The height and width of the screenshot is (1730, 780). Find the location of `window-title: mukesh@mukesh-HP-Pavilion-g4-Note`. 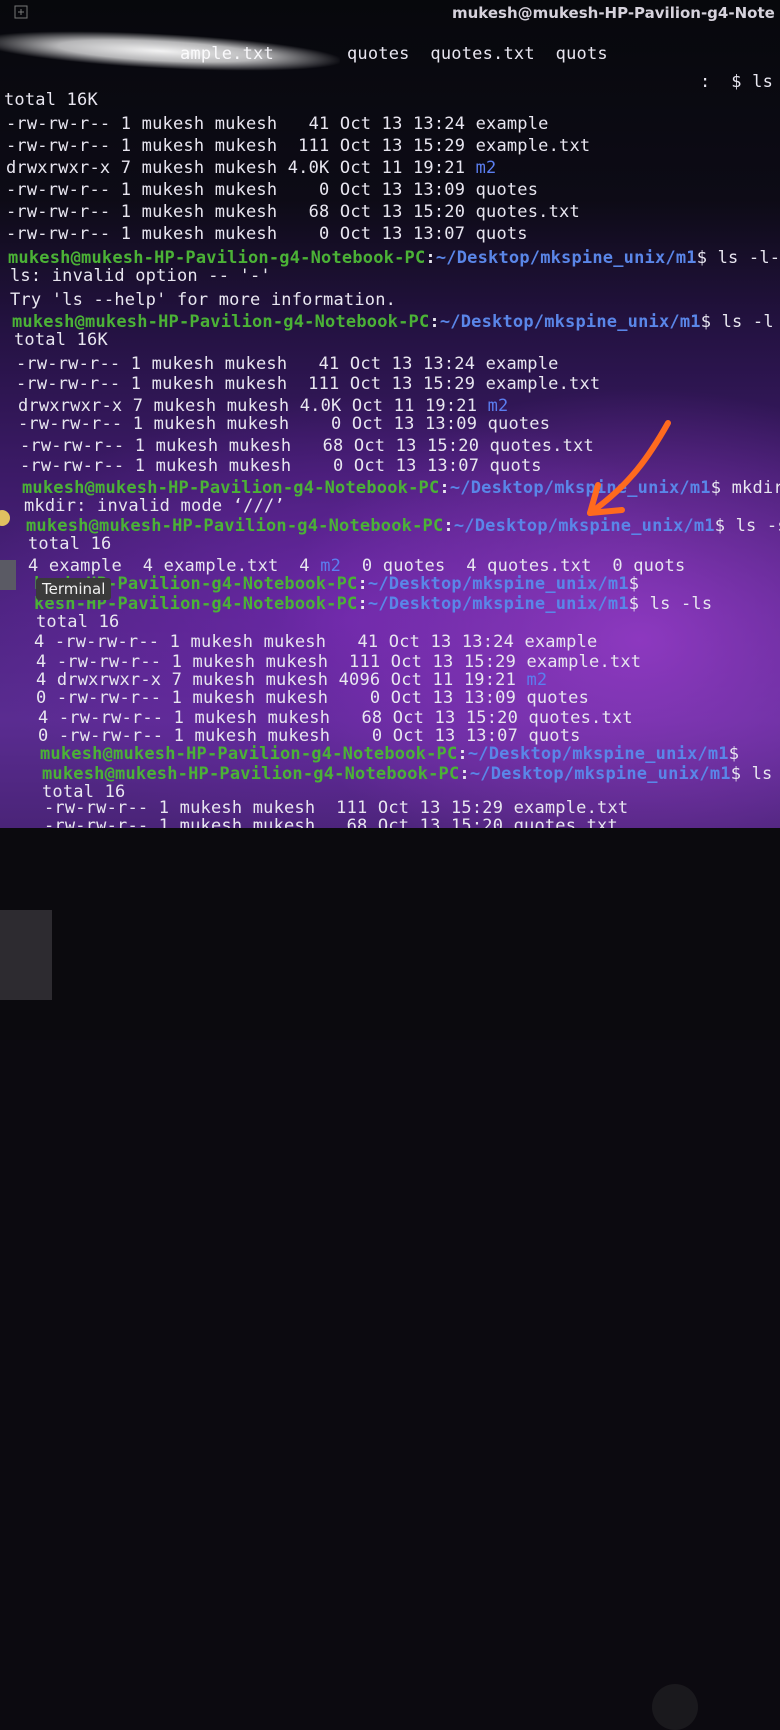

window-title: mukesh@mukesh-HP-Pavilion-g4-Note is located at coordinates (613, 13).